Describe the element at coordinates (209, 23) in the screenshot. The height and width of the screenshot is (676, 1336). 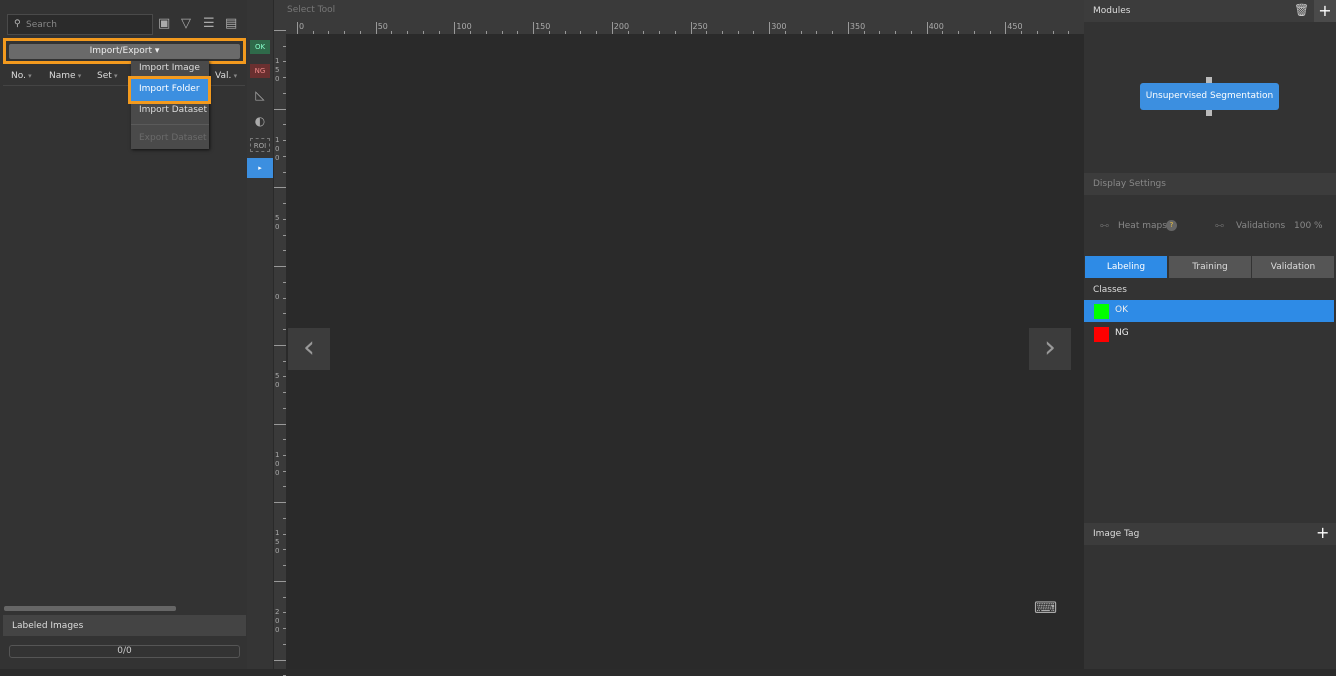
I see `list-icon: ☰` at that location.